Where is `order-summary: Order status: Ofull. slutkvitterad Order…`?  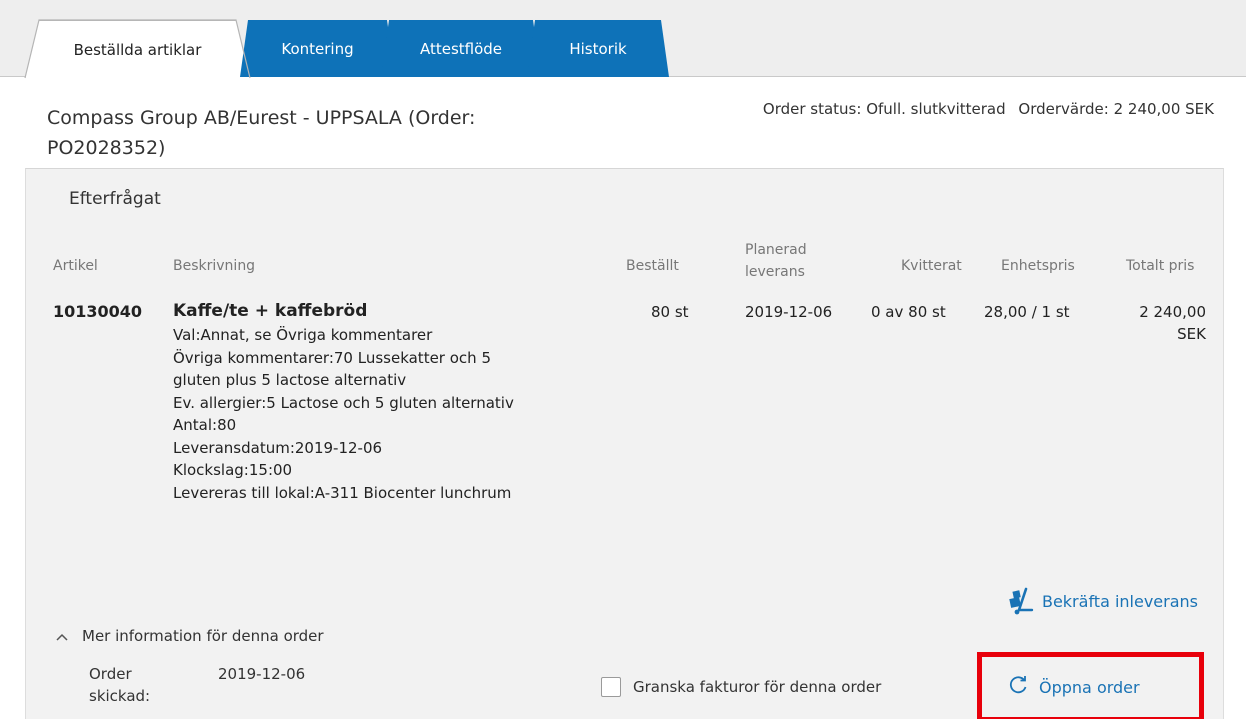
order-summary: Order status: Ofull. slutkvitterad Order… is located at coordinates (988, 109).